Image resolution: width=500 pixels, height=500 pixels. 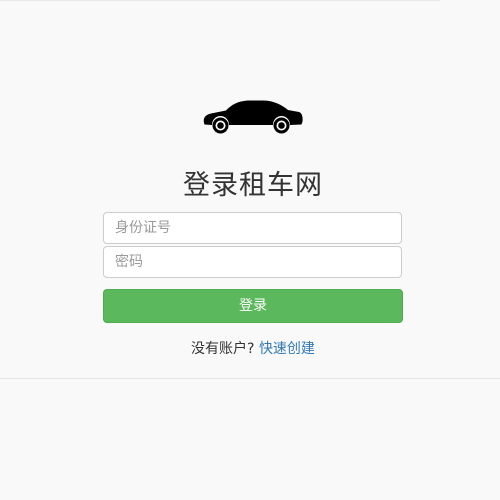 I want to click on signup-prompt: 没有账户? 快速创建, so click(x=250, y=349).